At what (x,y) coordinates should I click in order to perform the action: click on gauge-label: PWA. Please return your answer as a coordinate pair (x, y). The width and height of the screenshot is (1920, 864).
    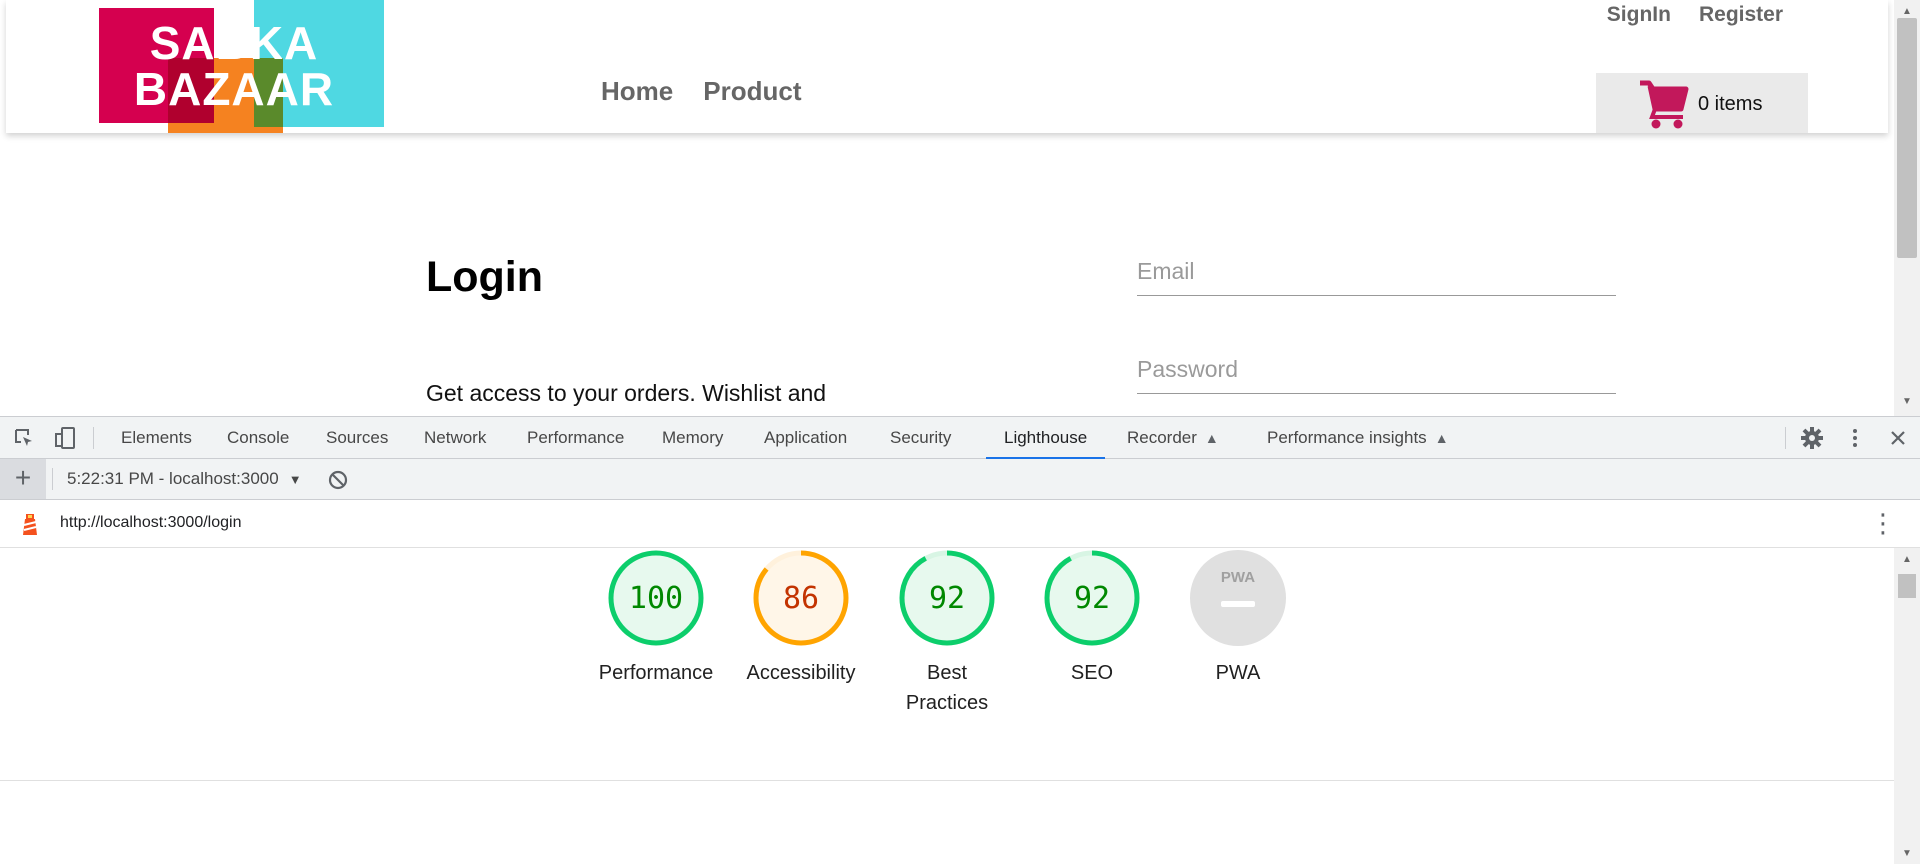
    Looking at the image, I should click on (1238, 673).